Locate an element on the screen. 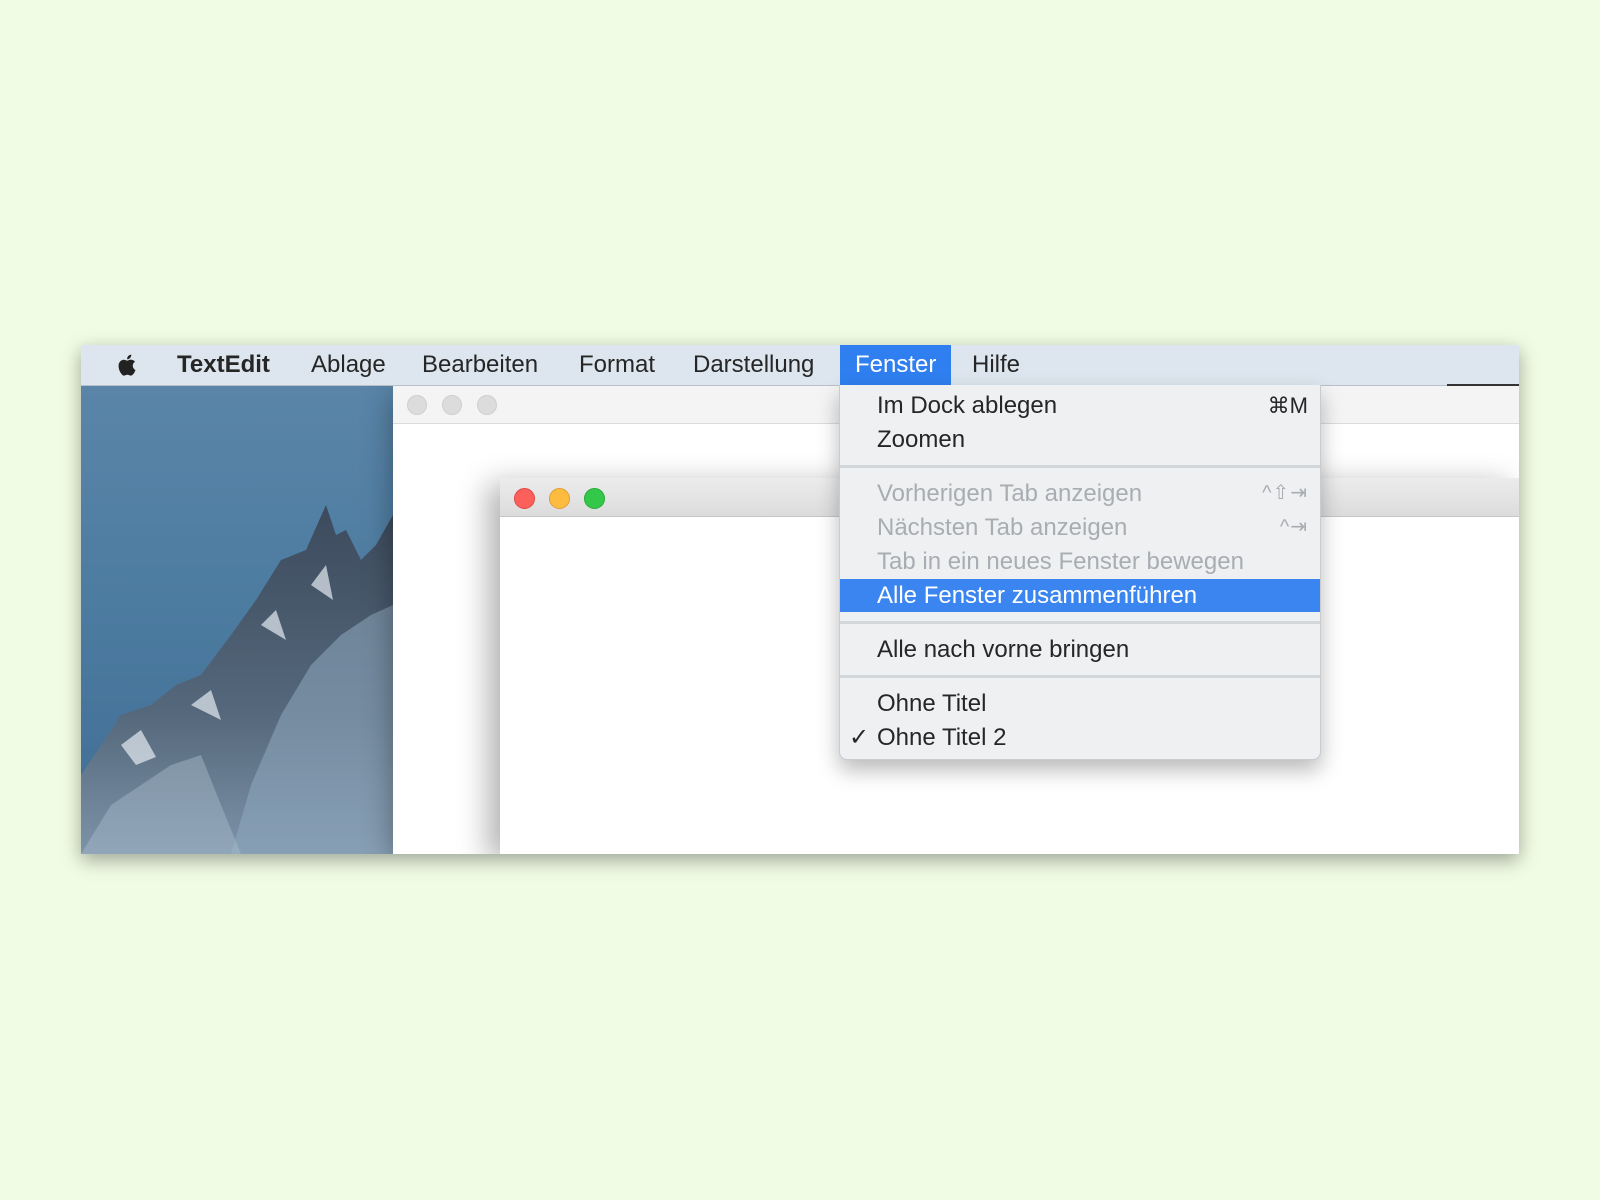 The width and height of the screenshot is (1600, 1200). menu-item-alle-nach-vorne: Alle nach vorne bringen is located at coordinates (1080, 649).